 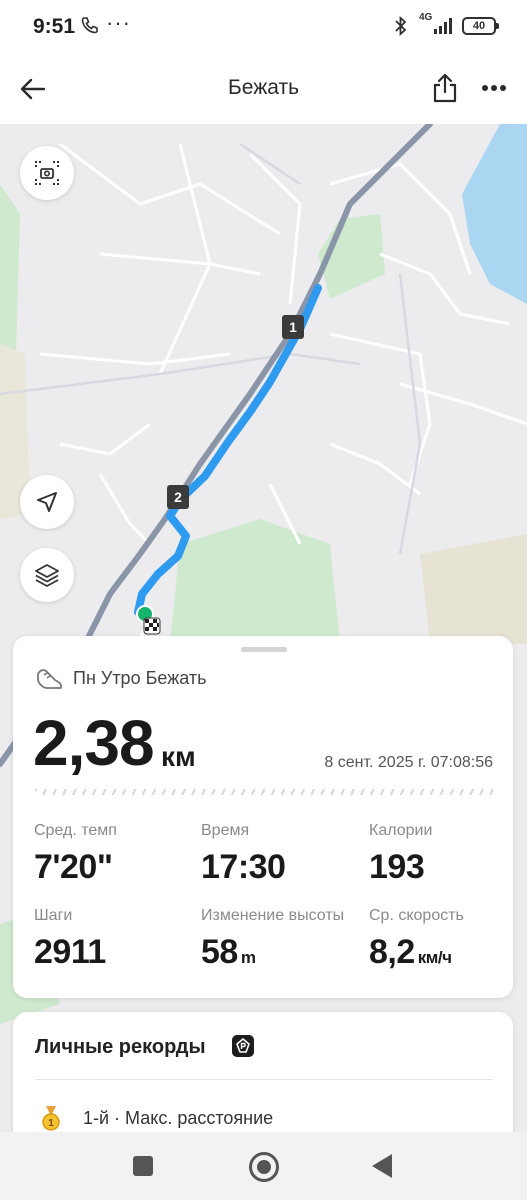 I want to click on stat-value: 7'20", so click(x=73, y=867).